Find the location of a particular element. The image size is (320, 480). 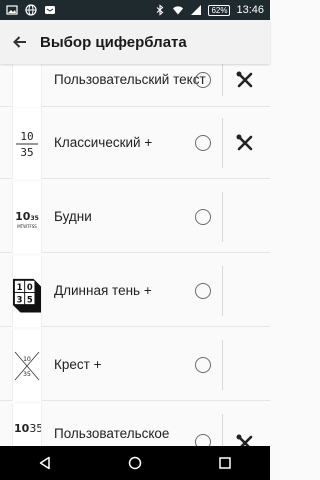

battery-icon: 62% is located at coordinates (219, 10).